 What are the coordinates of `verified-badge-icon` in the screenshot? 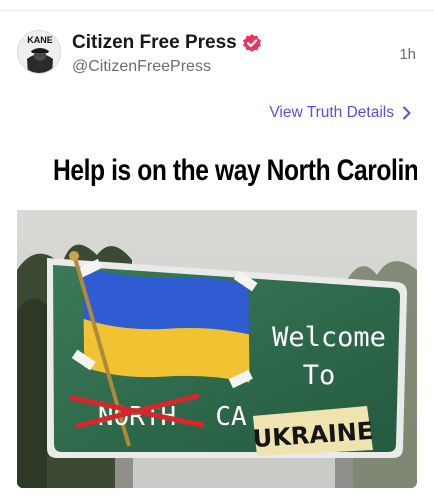 It's located at (252, 43).